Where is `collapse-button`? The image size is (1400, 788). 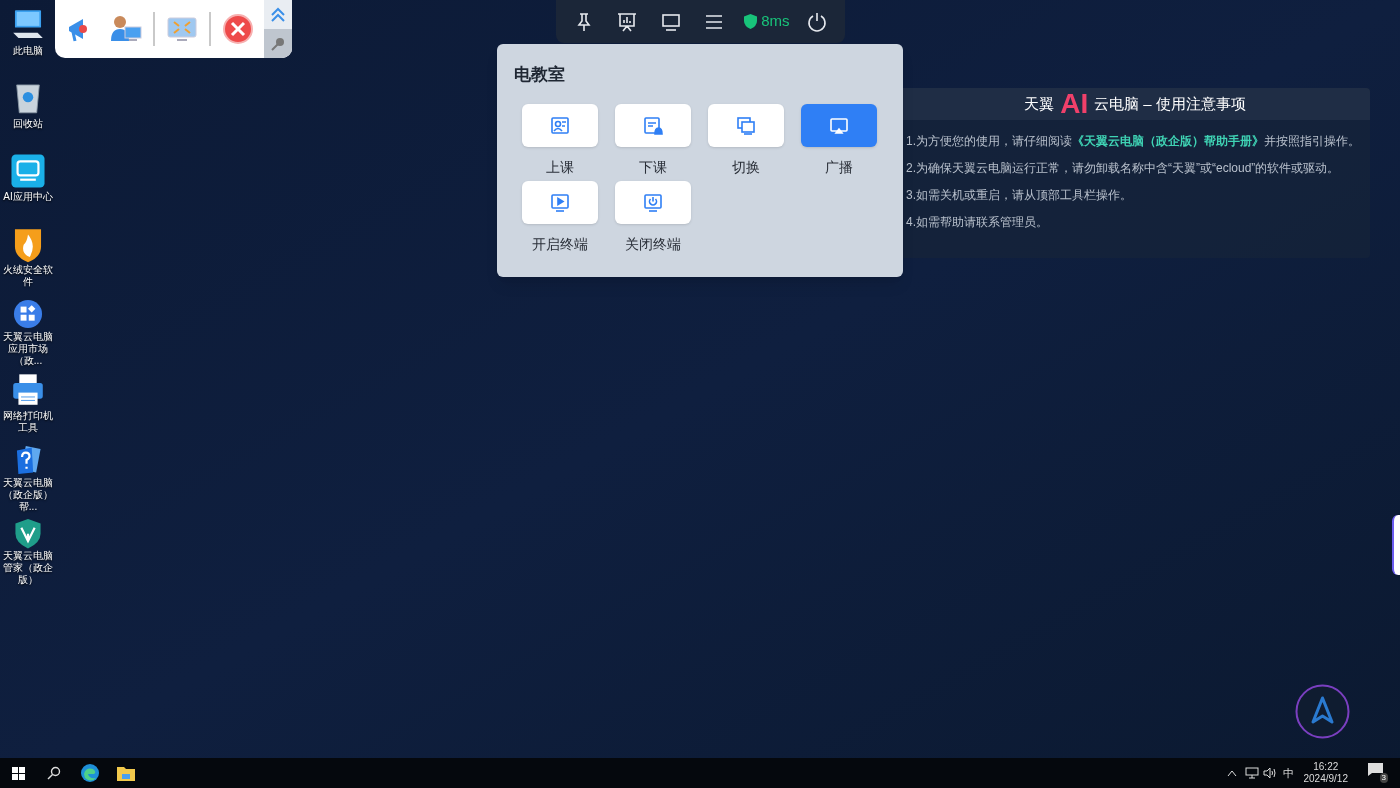 collapse-button is located at coordinates (278, 14).